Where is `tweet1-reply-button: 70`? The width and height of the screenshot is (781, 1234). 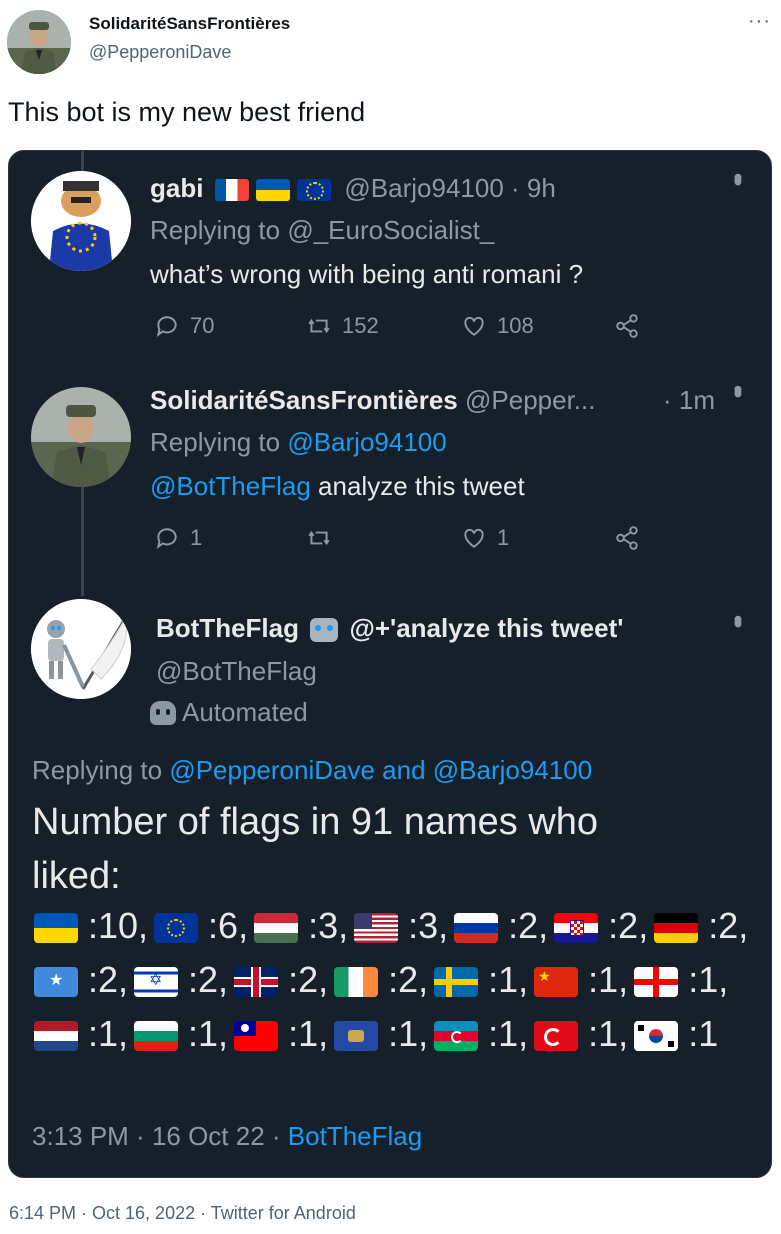
tweet1-reply-button: 70 is located at coordinates (184, 326).